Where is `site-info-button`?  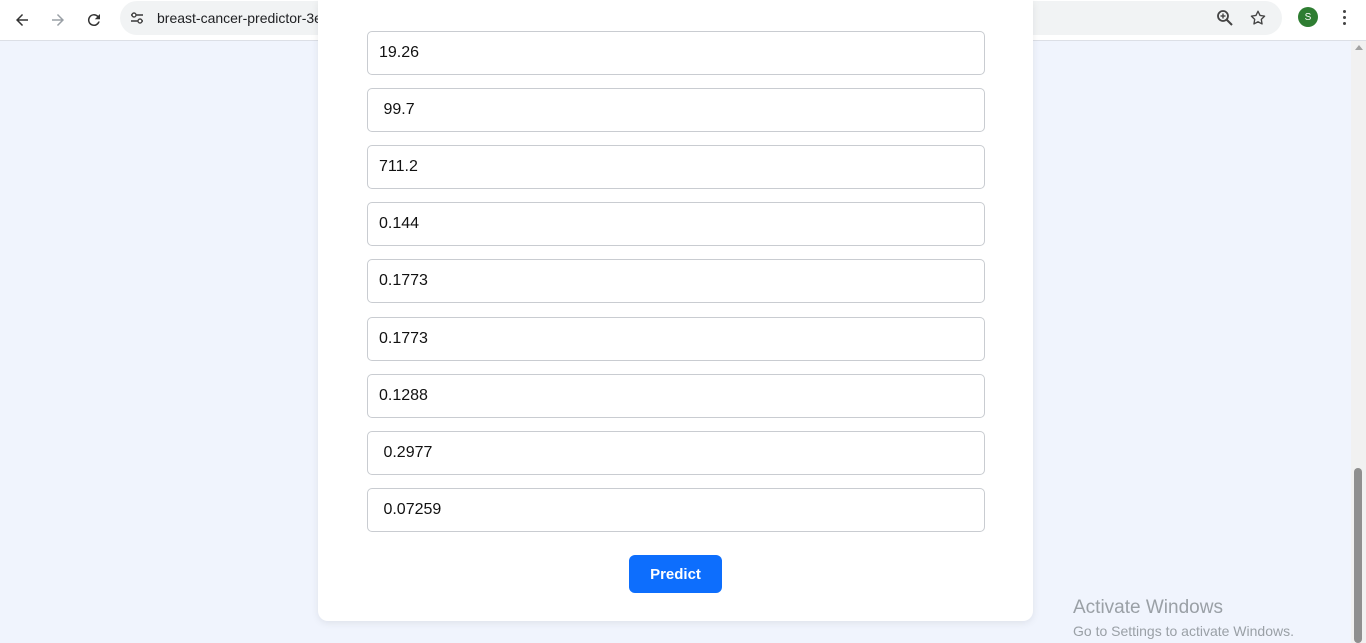
site-info-button is located at coordinates (137, 18).